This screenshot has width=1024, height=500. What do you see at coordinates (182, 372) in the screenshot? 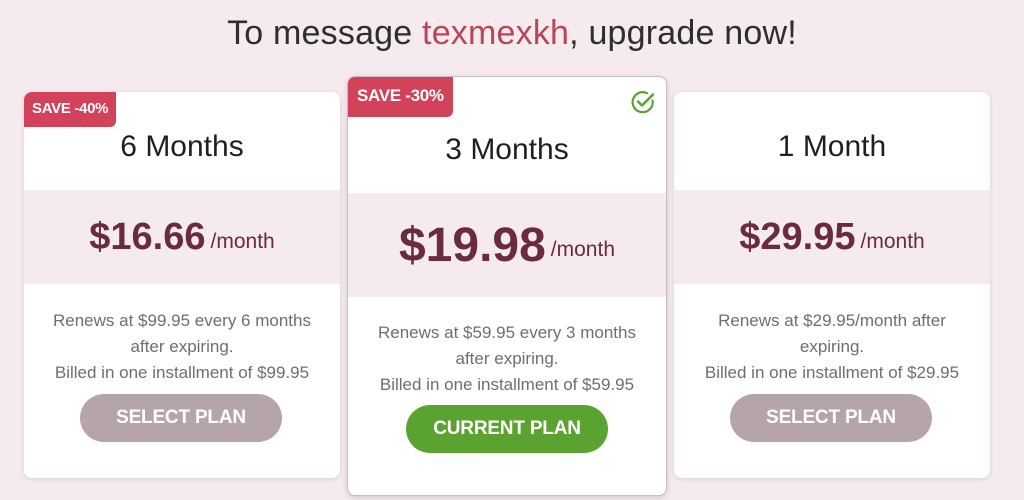
I see `details-line: Billed in one installment of $99.95` at bounding box center [182, 372].